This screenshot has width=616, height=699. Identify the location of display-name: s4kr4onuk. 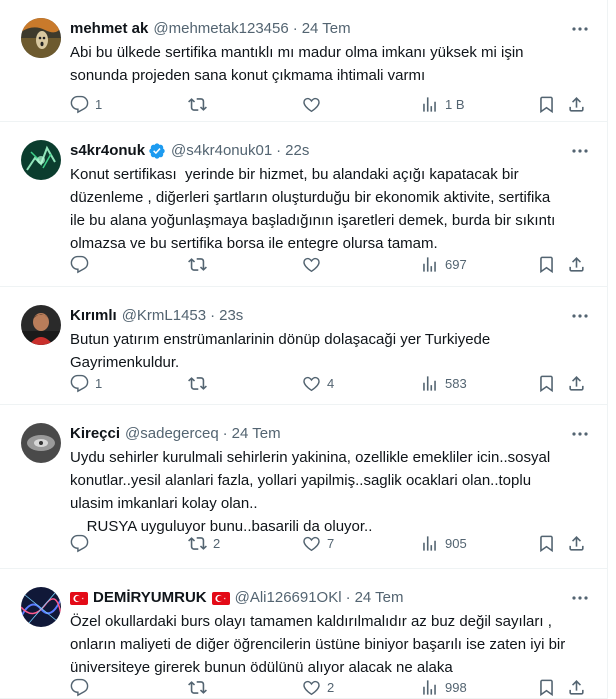
(107, 151).